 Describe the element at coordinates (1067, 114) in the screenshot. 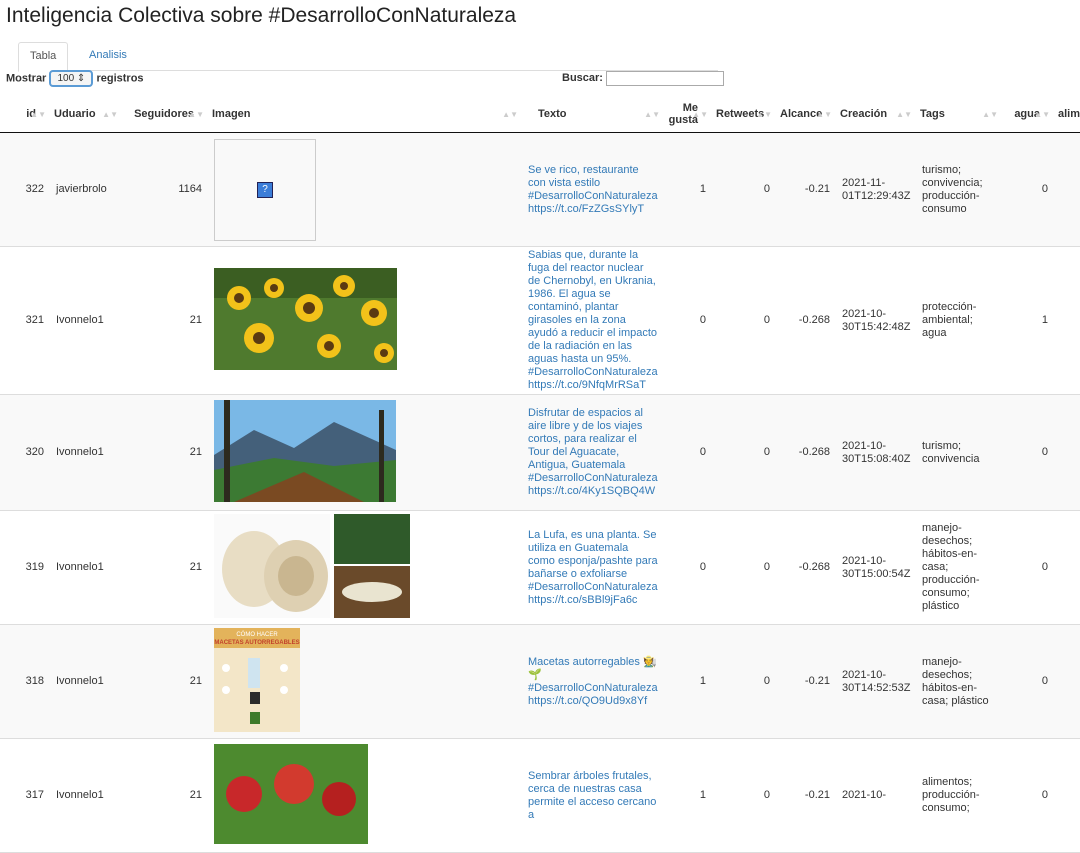

I see `col-alim: alim` at that location.